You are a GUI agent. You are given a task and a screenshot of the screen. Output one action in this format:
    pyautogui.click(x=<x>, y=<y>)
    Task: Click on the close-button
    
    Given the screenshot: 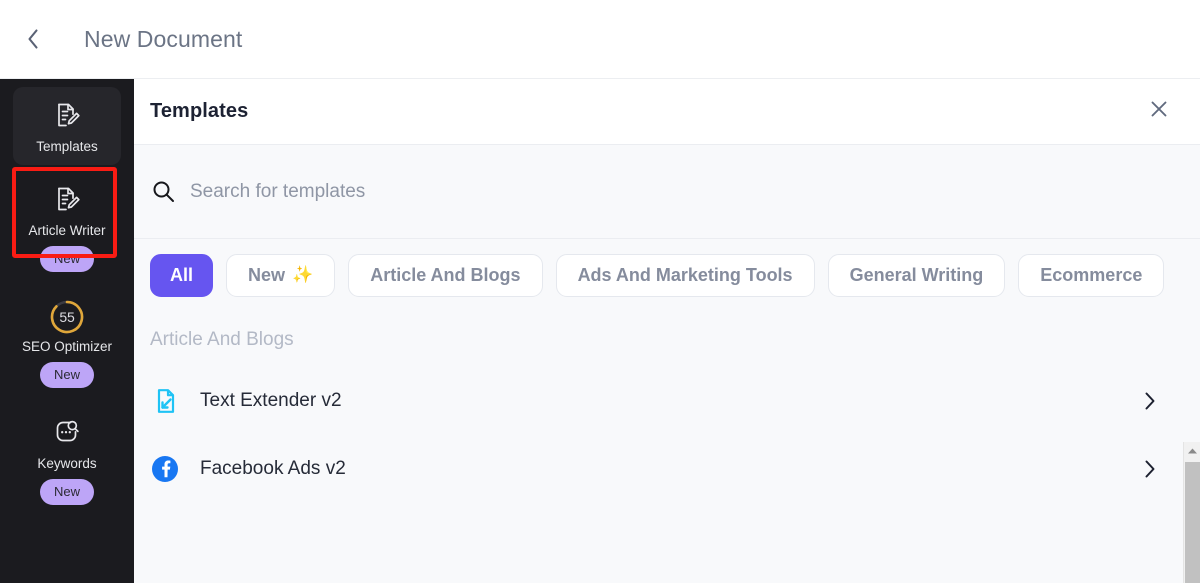 What is the action you would take?
    pyautogui.click(x=1159, y=112)
    